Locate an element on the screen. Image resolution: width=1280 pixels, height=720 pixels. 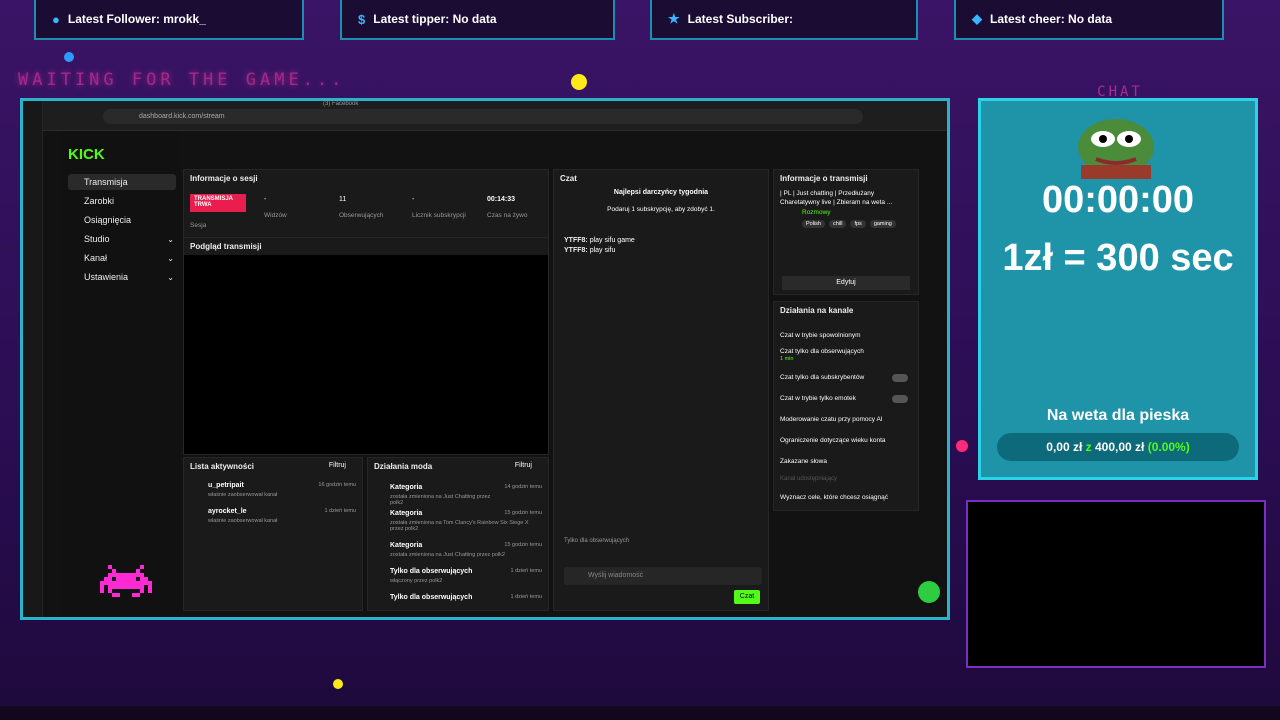
refresh-icon is located at coordinates (929, 592).